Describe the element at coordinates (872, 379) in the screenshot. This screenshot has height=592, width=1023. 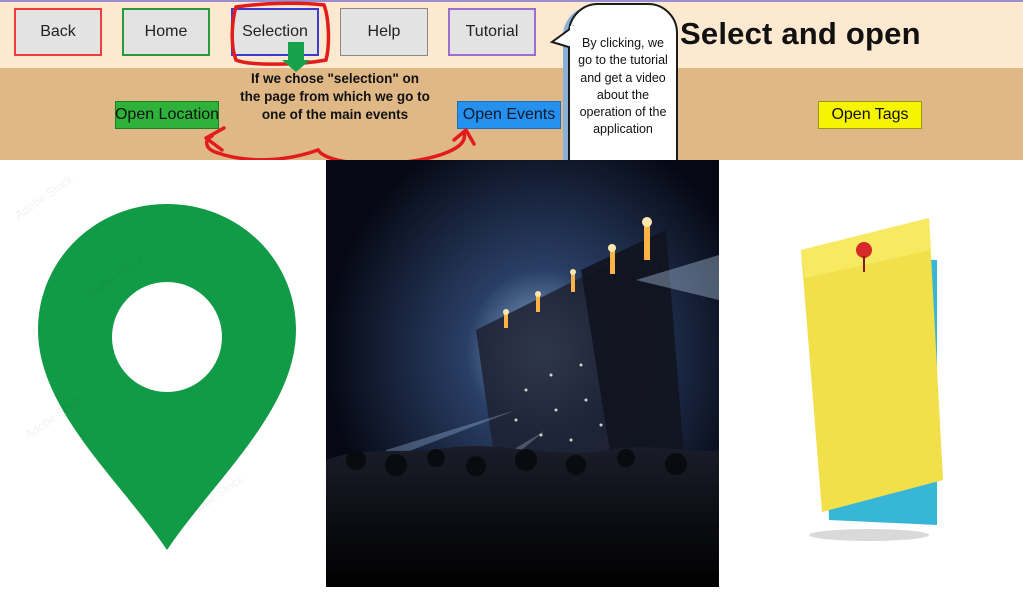
I see `sticky-note-icon` at that location.